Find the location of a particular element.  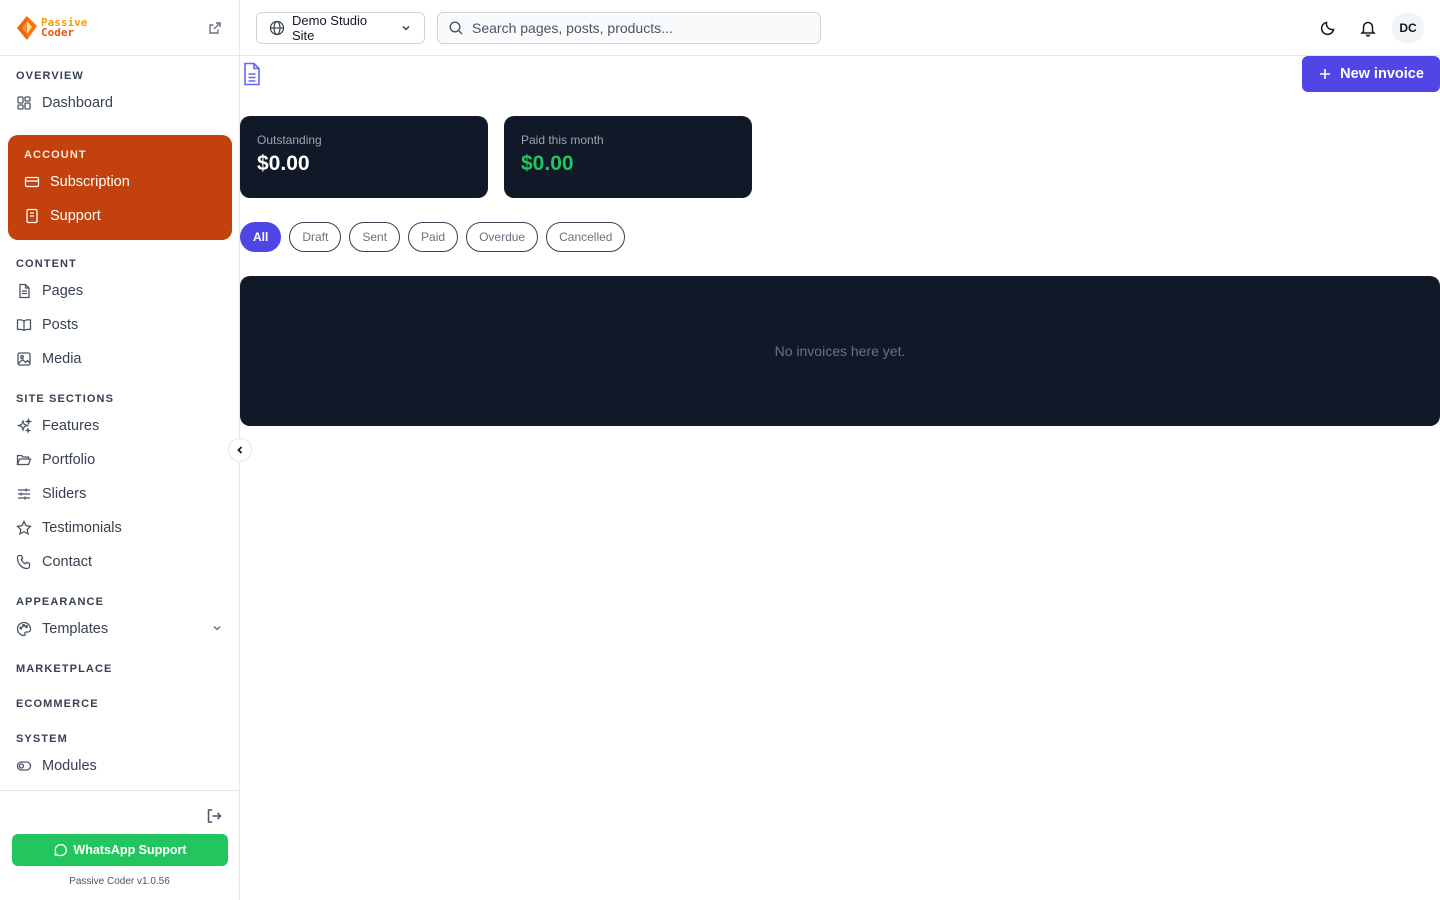

sidebar-item-pages: Pages is located at coordinates (49, 291).